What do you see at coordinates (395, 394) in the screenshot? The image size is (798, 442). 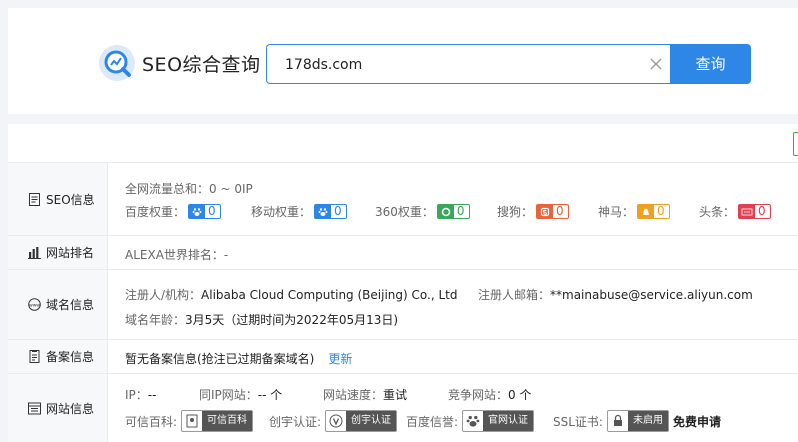 I see `speed-retry-link: 重试` at bounding box center [395, 394].